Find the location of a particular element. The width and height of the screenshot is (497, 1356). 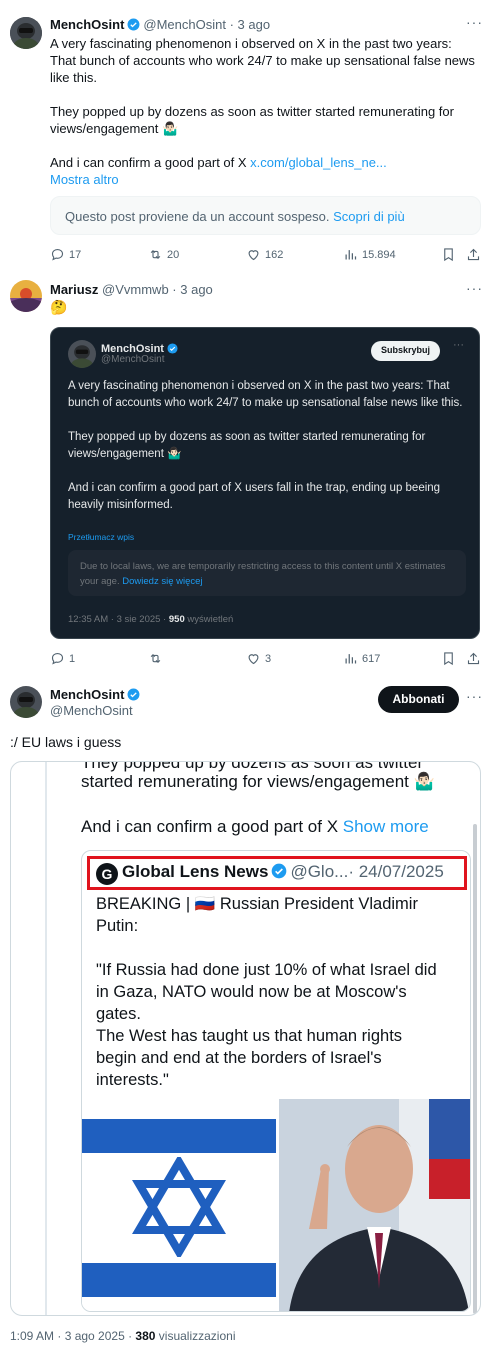

views-count: 380 is located at coordinates (145, 1336).